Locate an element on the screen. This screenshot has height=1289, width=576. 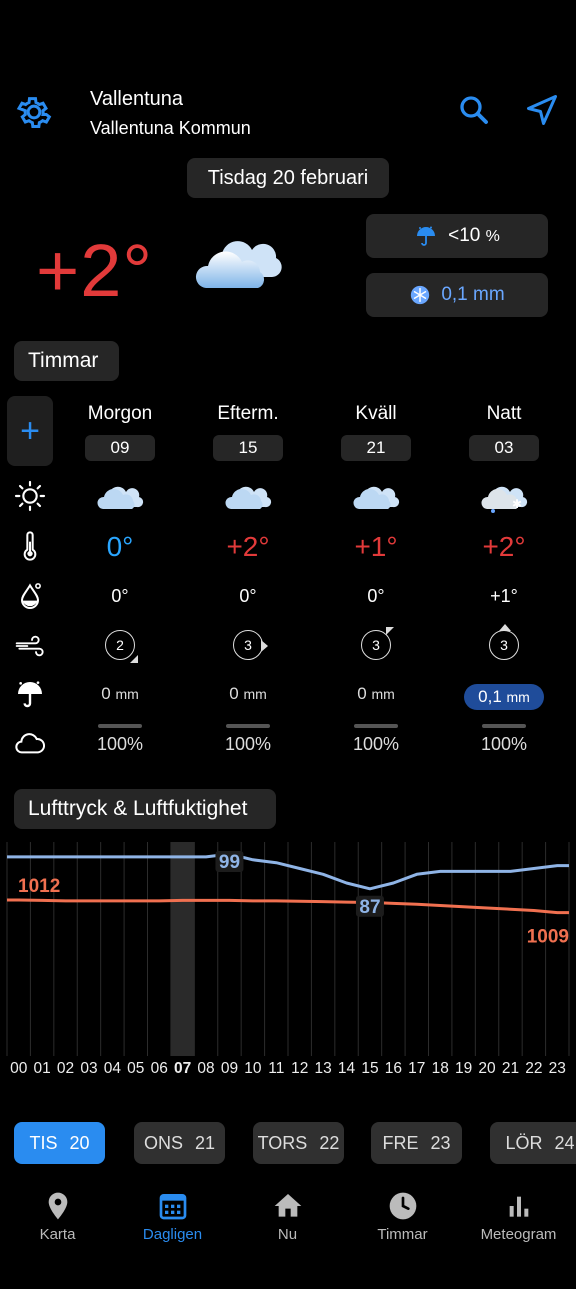
umbrella-icon is located at coordinates (30, 694).